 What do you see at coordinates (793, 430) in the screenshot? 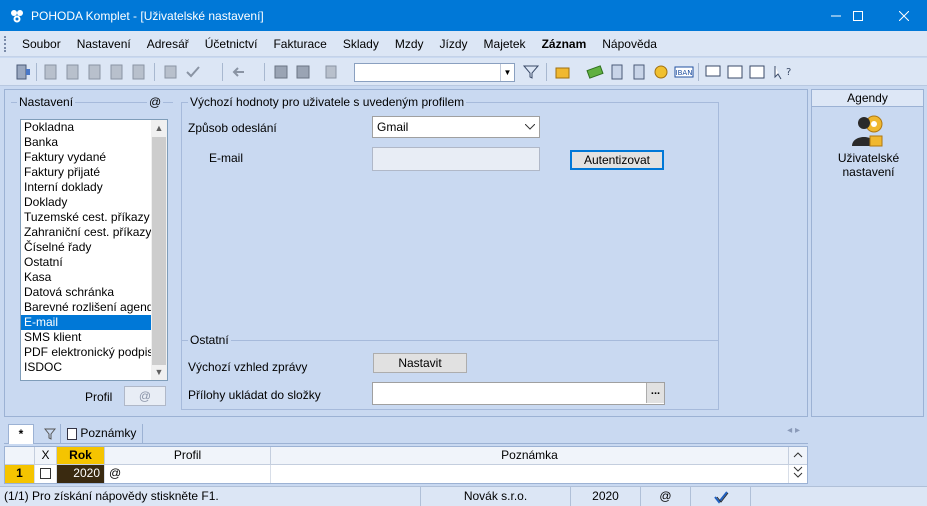
I see `tab-scroll-arrows-icon: ◂ ▸` at bounding box center [793, 430].